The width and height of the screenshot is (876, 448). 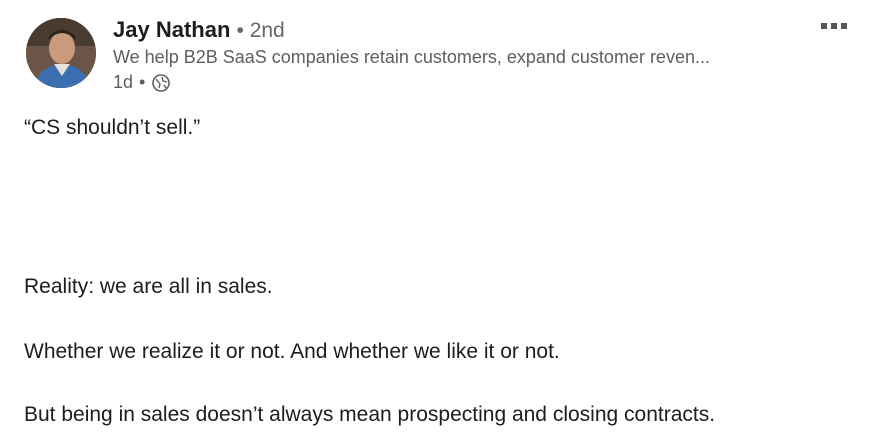 I want to click on avatar-photo, so click(x=61, y=53).